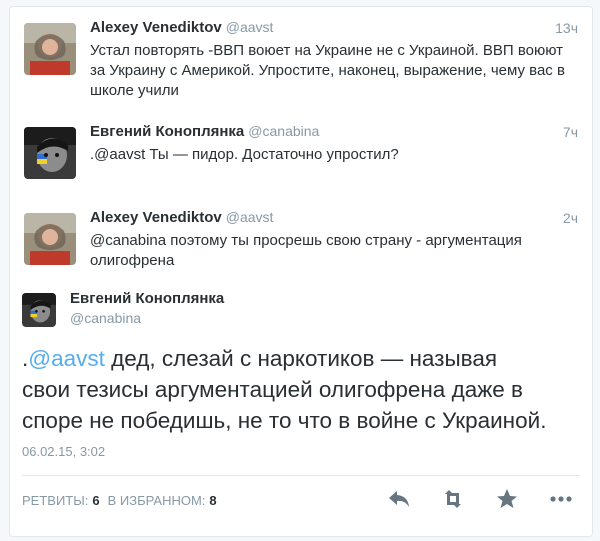 Image resolution: width=600 pixels, height=541 pixels. Describe the element at coordinates (132, 260) in the screenshot. I see `tweet-text-line: олигофрена` at that location.